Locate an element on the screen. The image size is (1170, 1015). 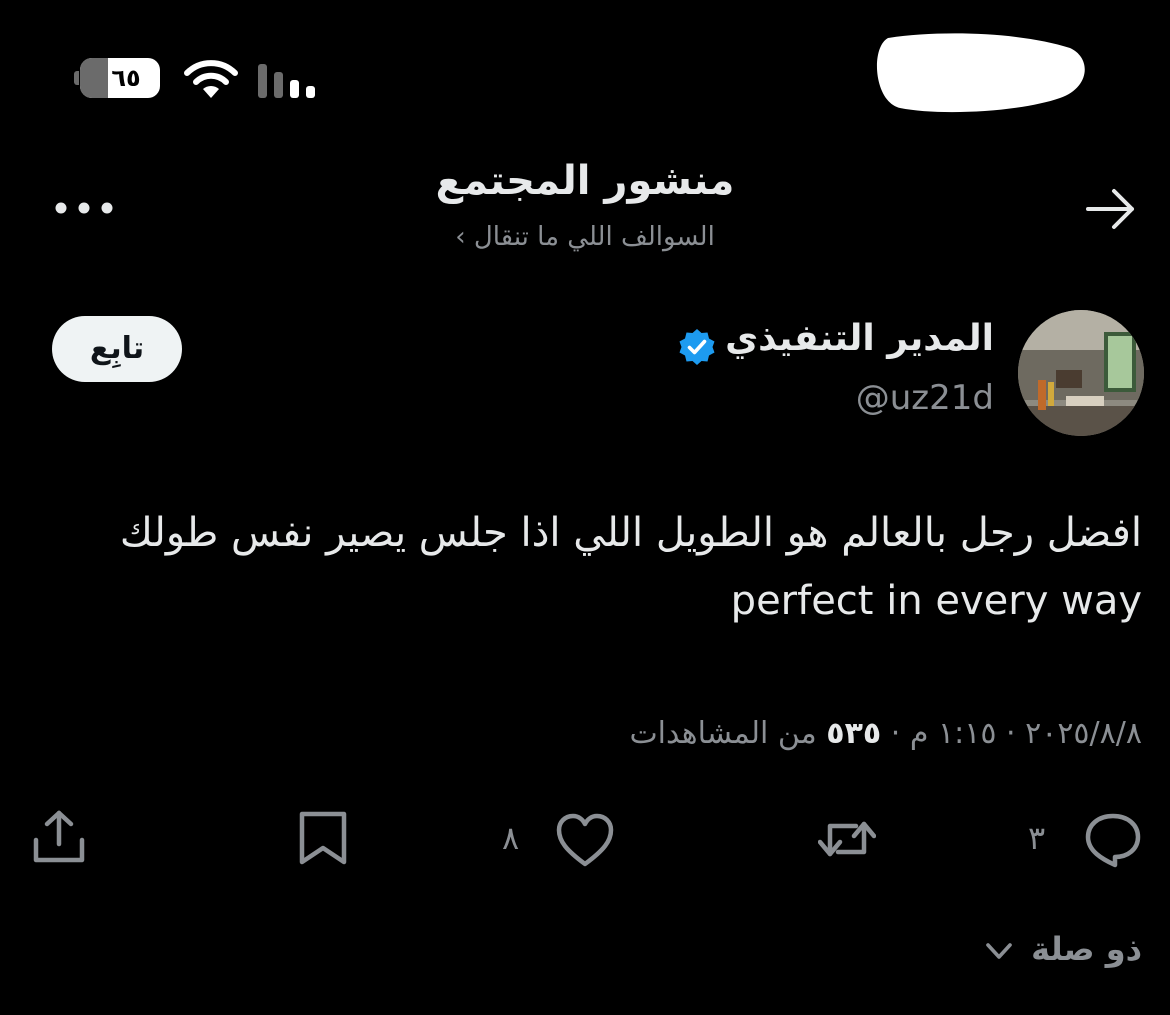
reply-icon is located at coordinates (1113, 839).